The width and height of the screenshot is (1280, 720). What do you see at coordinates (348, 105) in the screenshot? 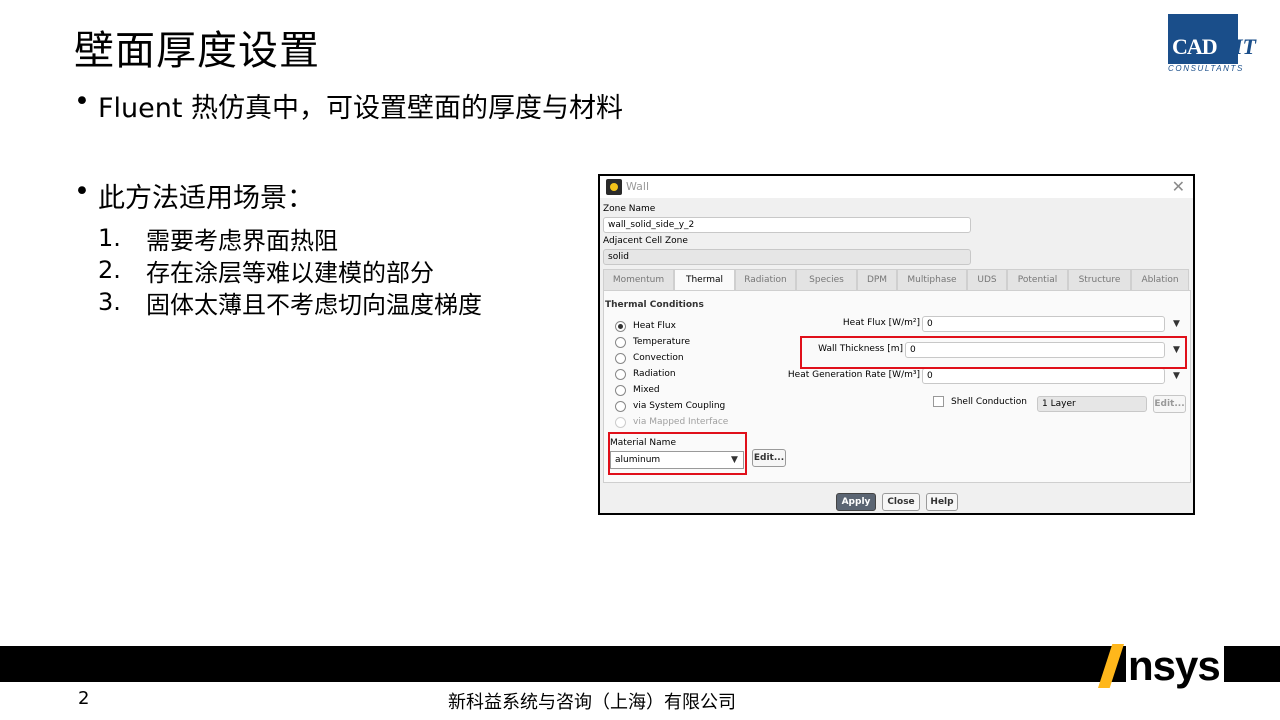
I see `bullet-fluent-wall: Fluent 热仿真中，可设置壁面的厚度与材料` at bounding box center [348, 105].